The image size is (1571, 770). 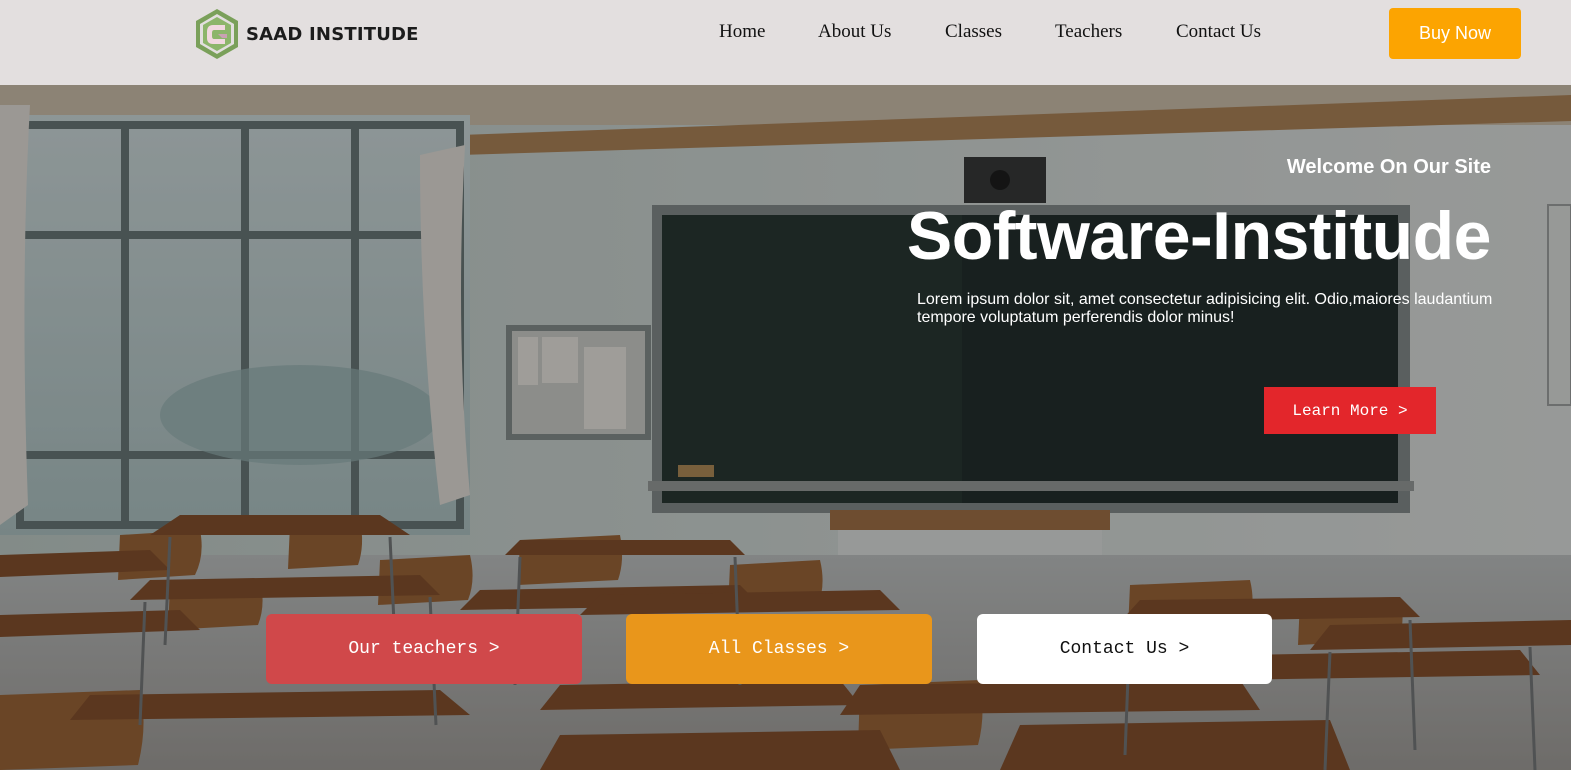 I want to click on contact-us-button: Contact Us >, so click(x=1124, y=649).